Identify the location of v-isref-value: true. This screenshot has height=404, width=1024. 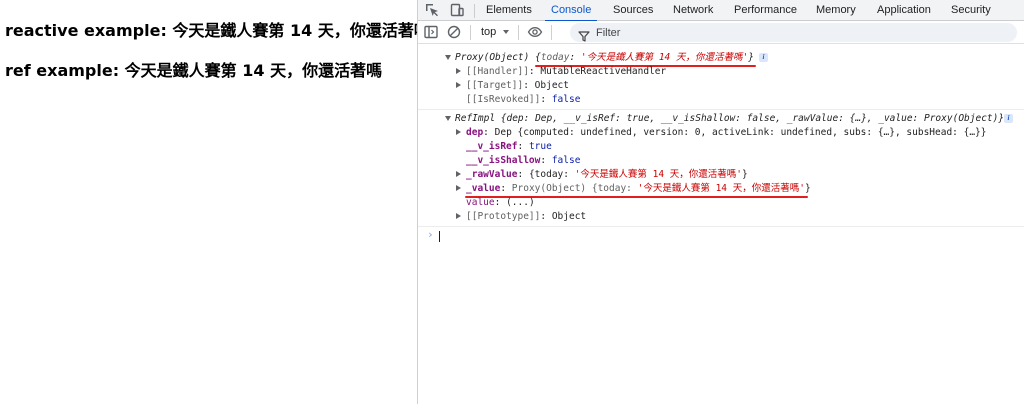
(540, 146).